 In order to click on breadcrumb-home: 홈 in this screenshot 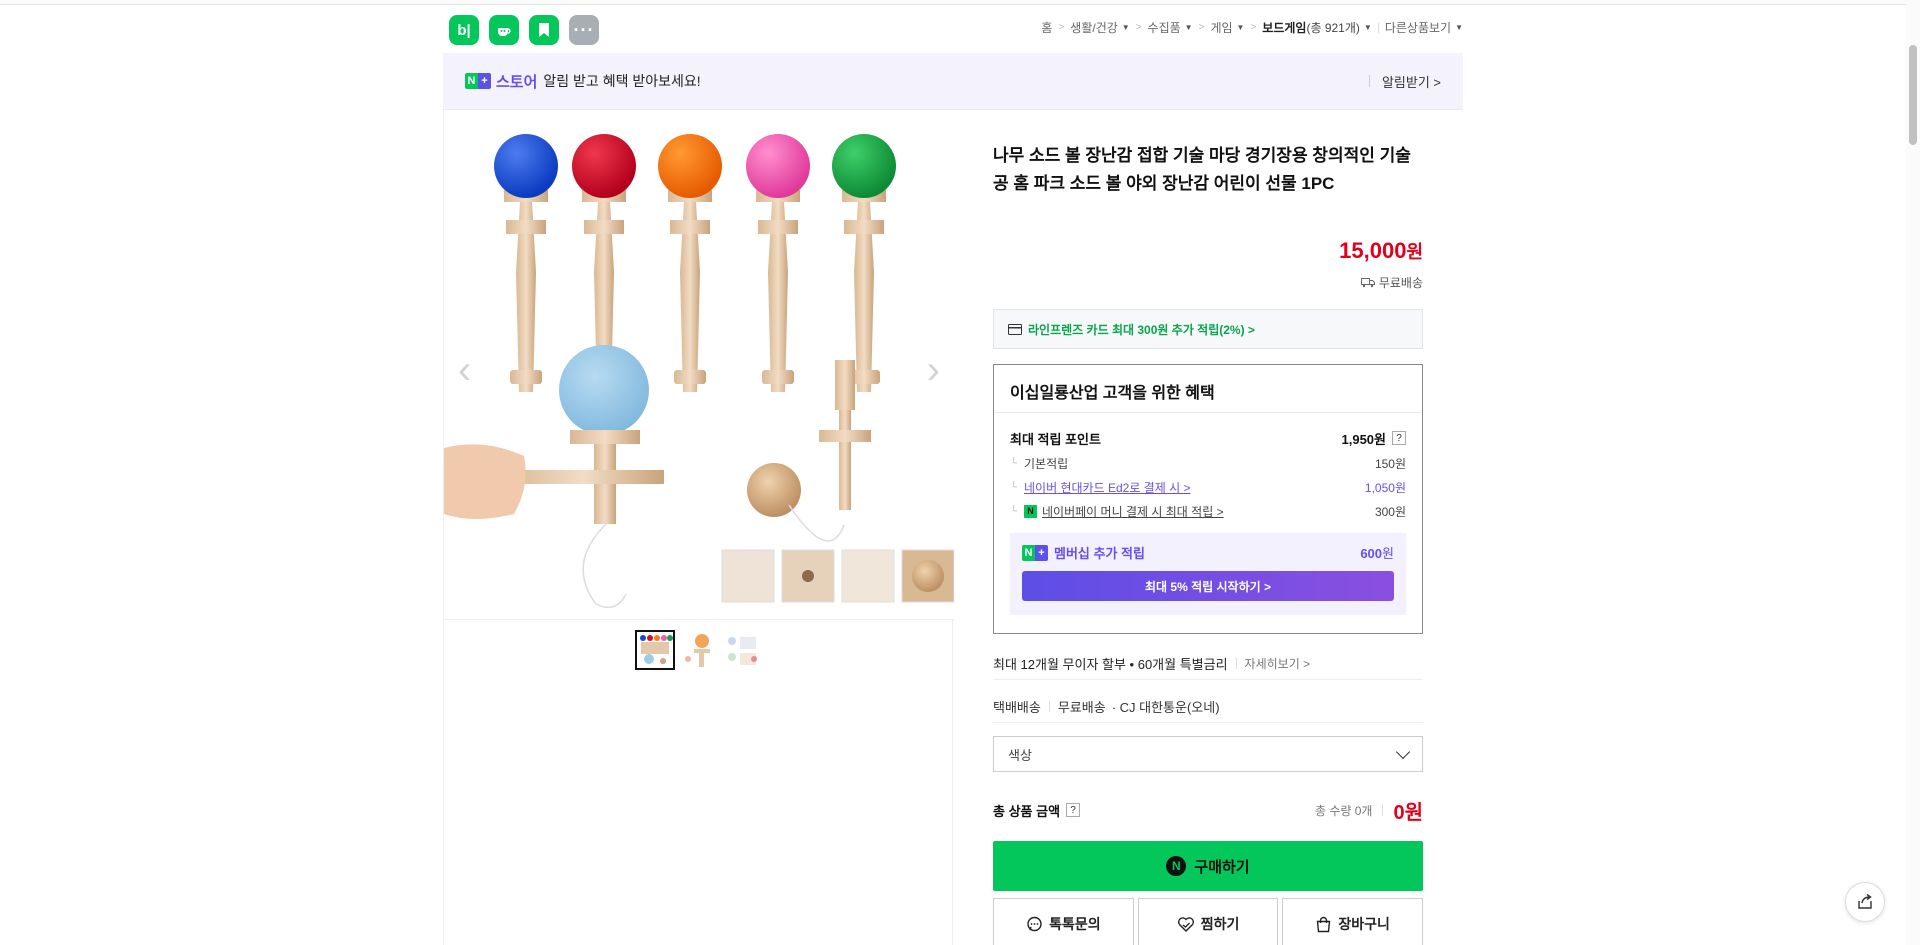, I will do `click(1046, 27)`.